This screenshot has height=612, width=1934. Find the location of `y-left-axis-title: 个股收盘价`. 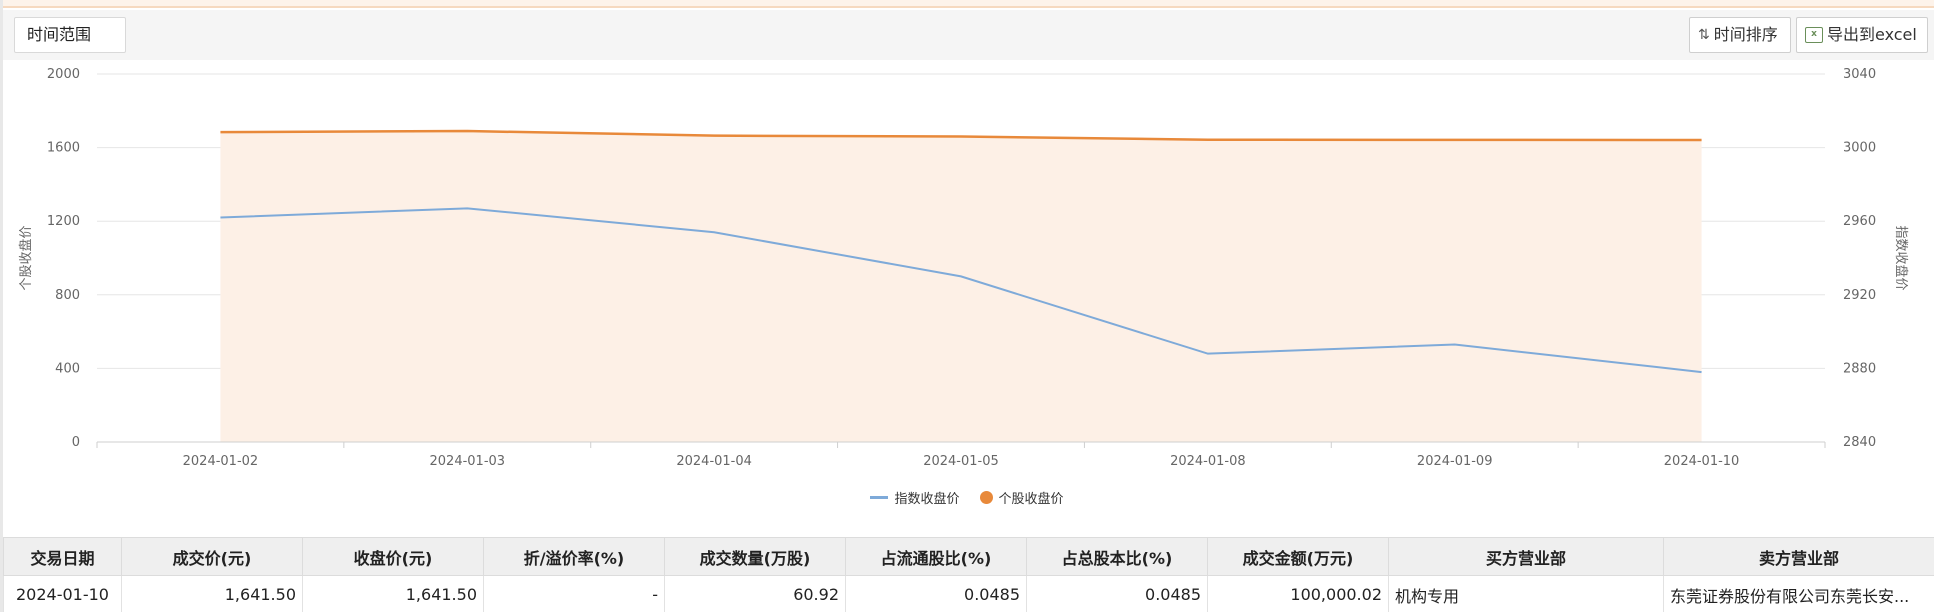

y-left-axis-title: 个股收盘价 is located at coordinates (26, 257).